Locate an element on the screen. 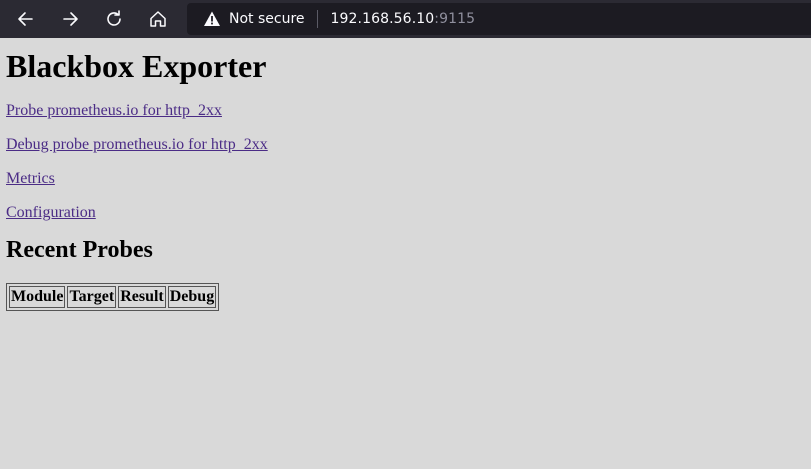  configuration-link: Configuration is located at coordinates (51, 213).